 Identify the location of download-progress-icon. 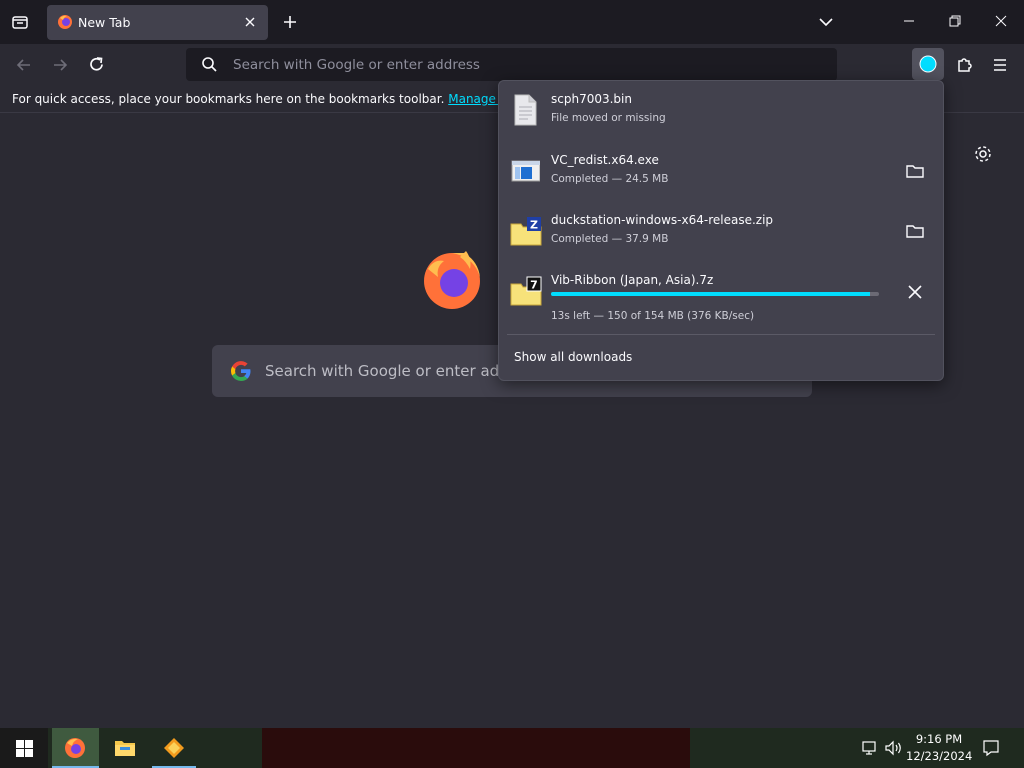
(928, 64).